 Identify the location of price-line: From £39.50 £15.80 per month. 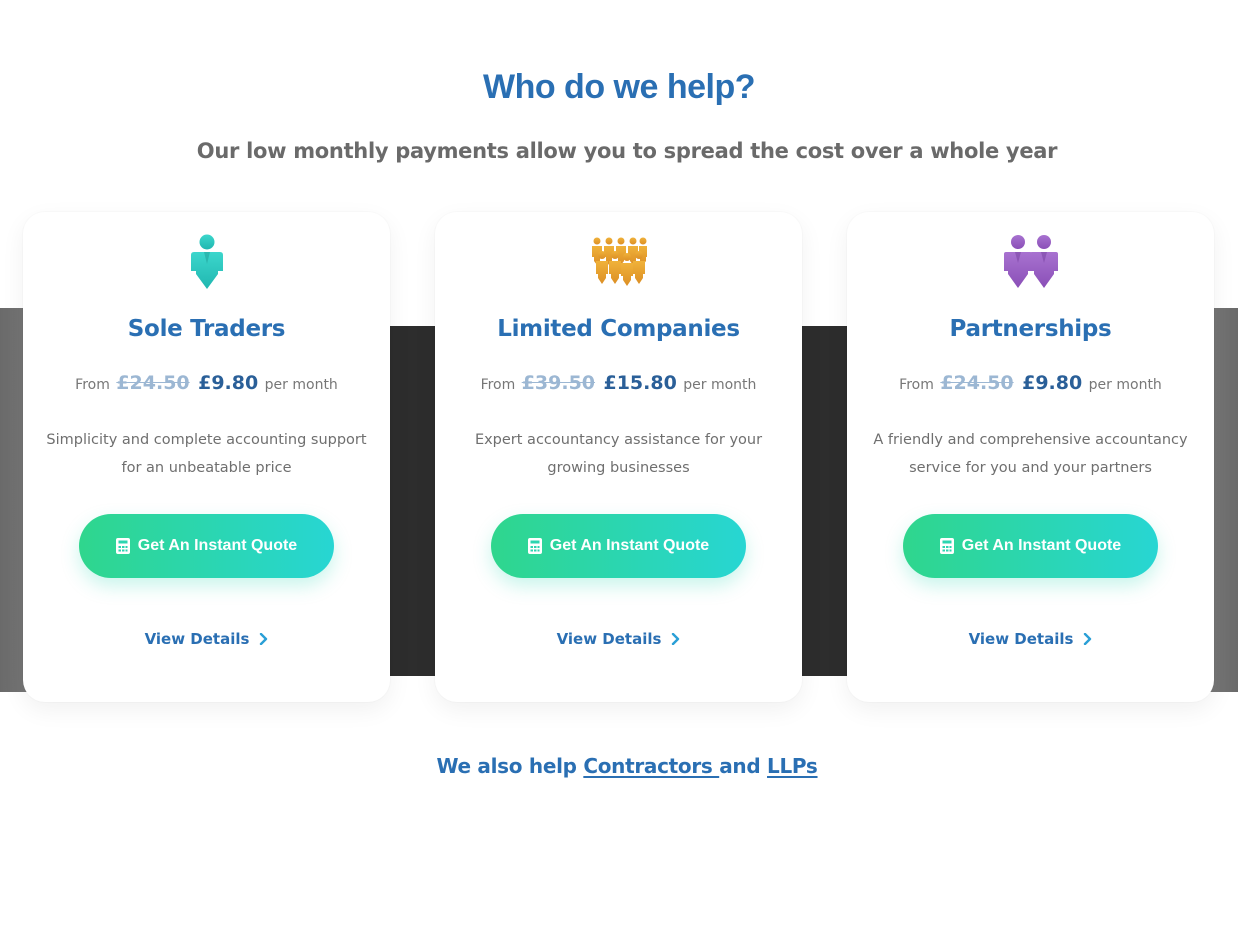
(618, 383).